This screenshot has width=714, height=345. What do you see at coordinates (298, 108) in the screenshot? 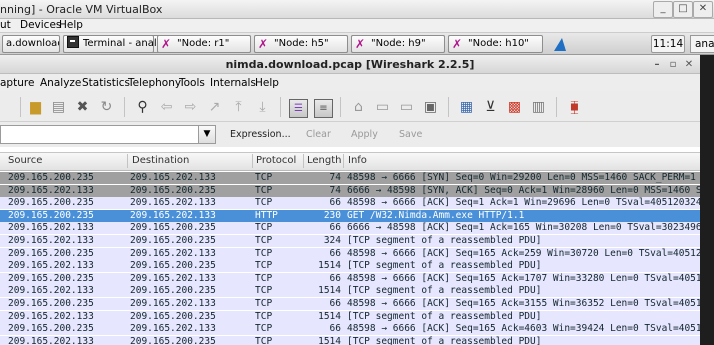
I see `colorize-icon: ☰` at bounding box center [298, 108].